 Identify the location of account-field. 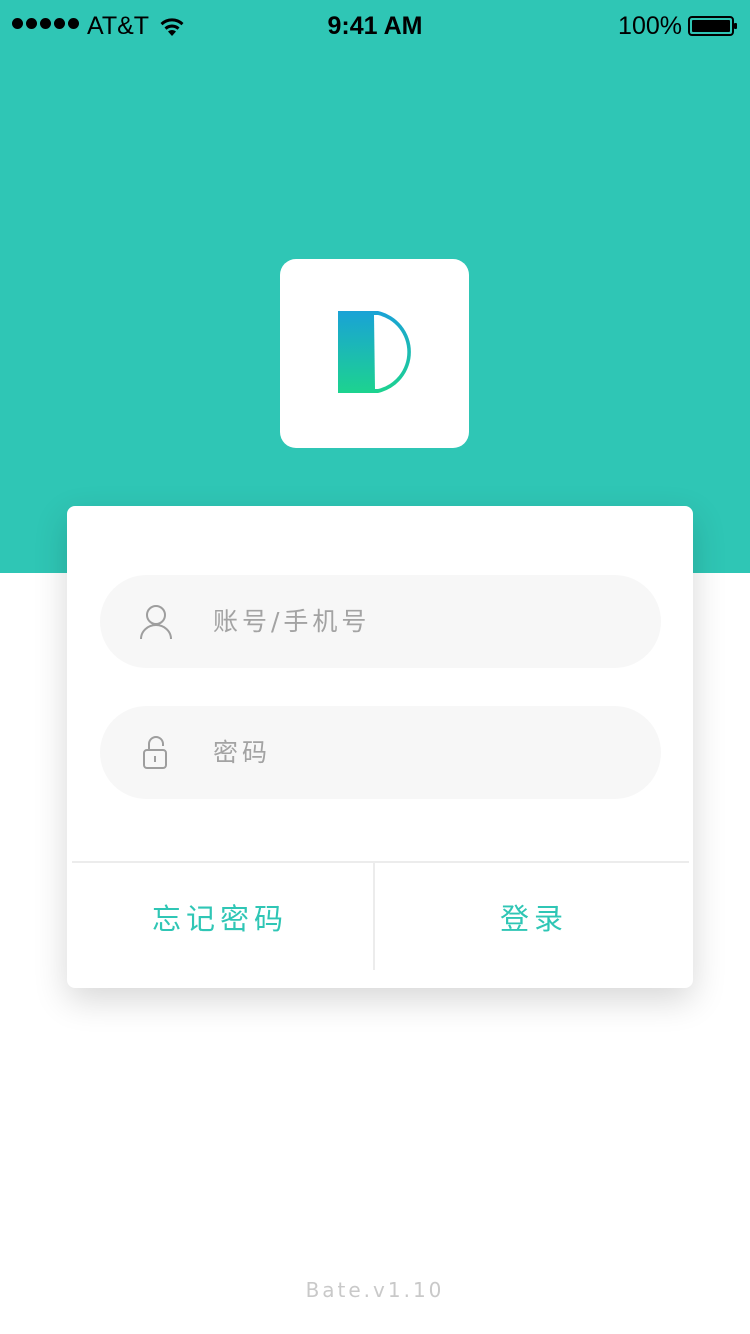
(380, 621).